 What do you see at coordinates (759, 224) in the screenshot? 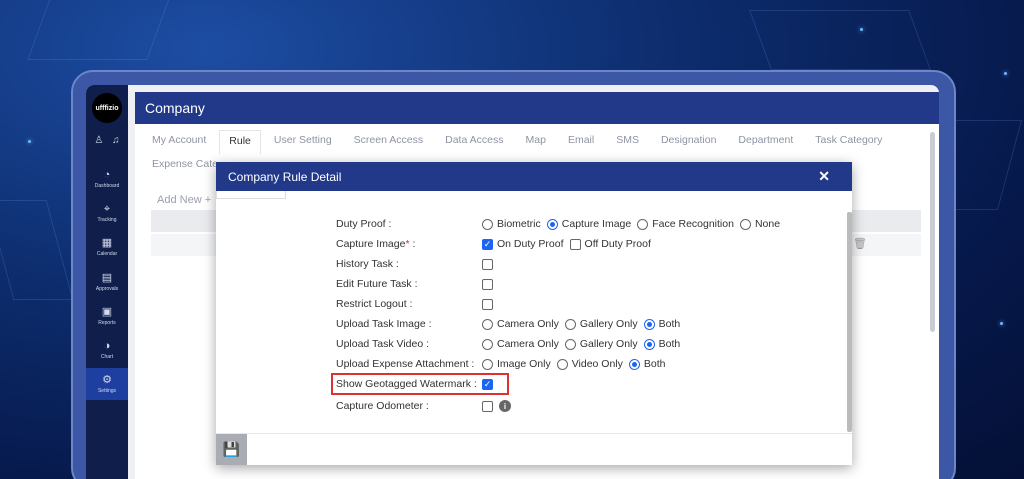
I see `duty-proof-none: None` at bounding box center [759, 224].